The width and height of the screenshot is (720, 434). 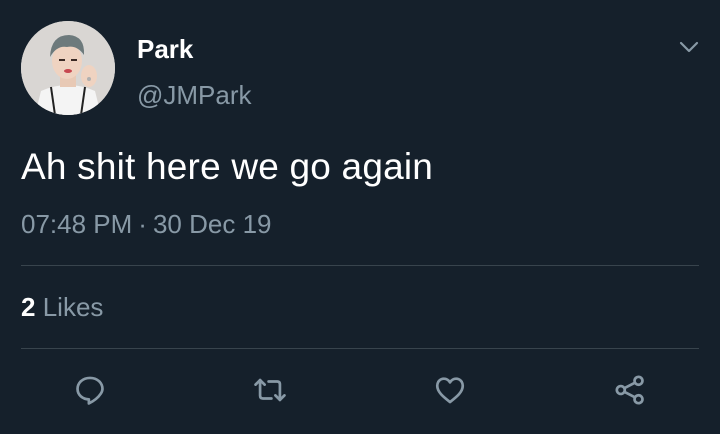 I want to click on chevron-down-icon, so click(x=689, y=47).